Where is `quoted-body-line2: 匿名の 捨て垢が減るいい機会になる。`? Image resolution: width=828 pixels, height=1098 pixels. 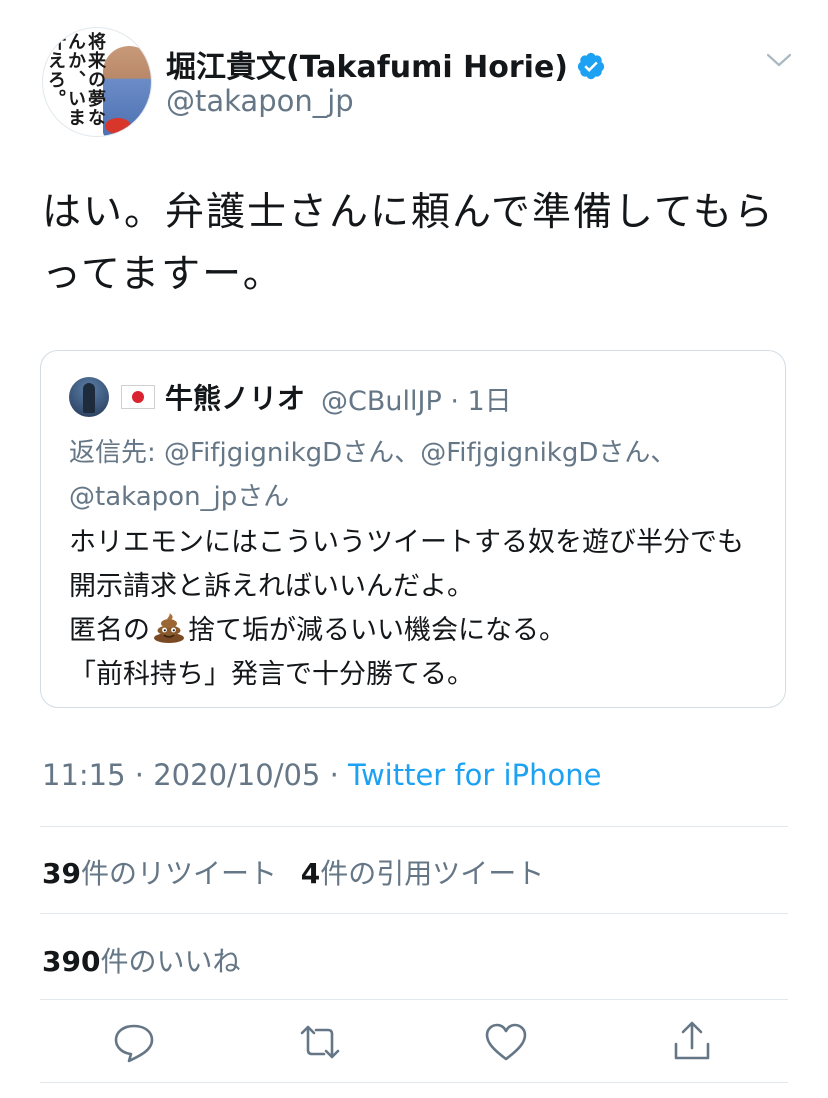 quoted-body-line2: 匿名の 捨て垢が減るいい機会になる。 is located at coordinates (419, 631).